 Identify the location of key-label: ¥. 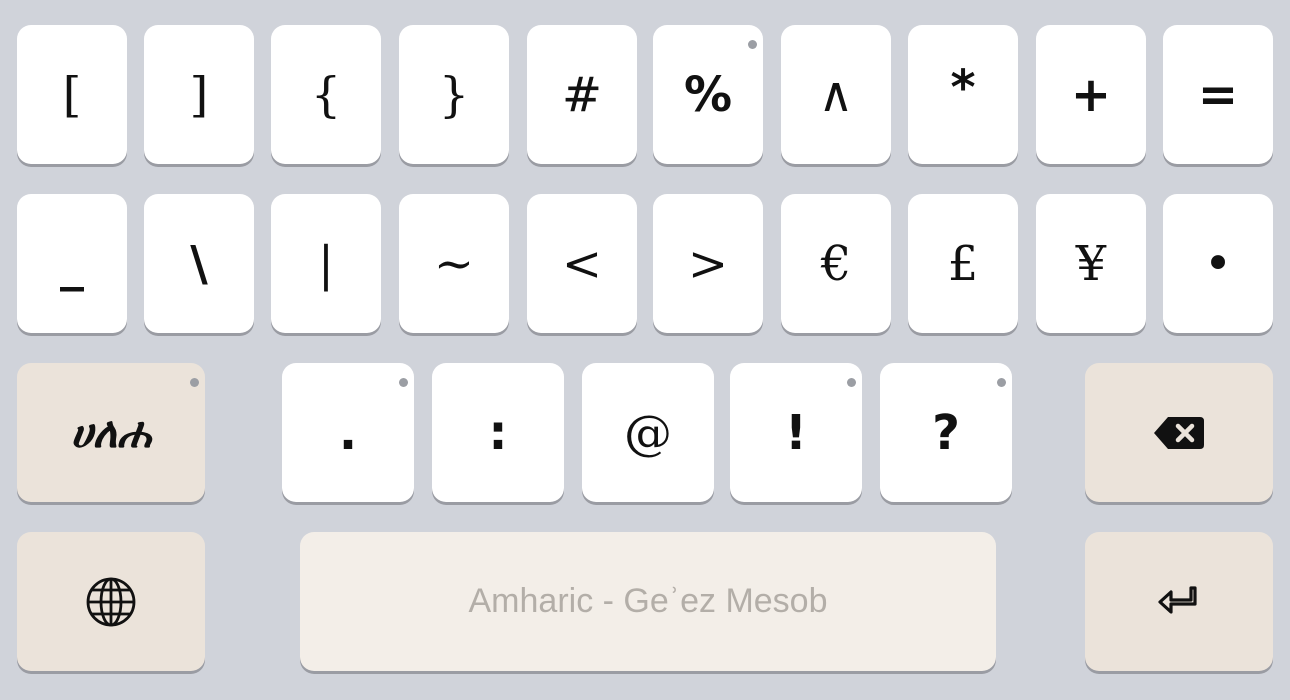
(1091, 263).